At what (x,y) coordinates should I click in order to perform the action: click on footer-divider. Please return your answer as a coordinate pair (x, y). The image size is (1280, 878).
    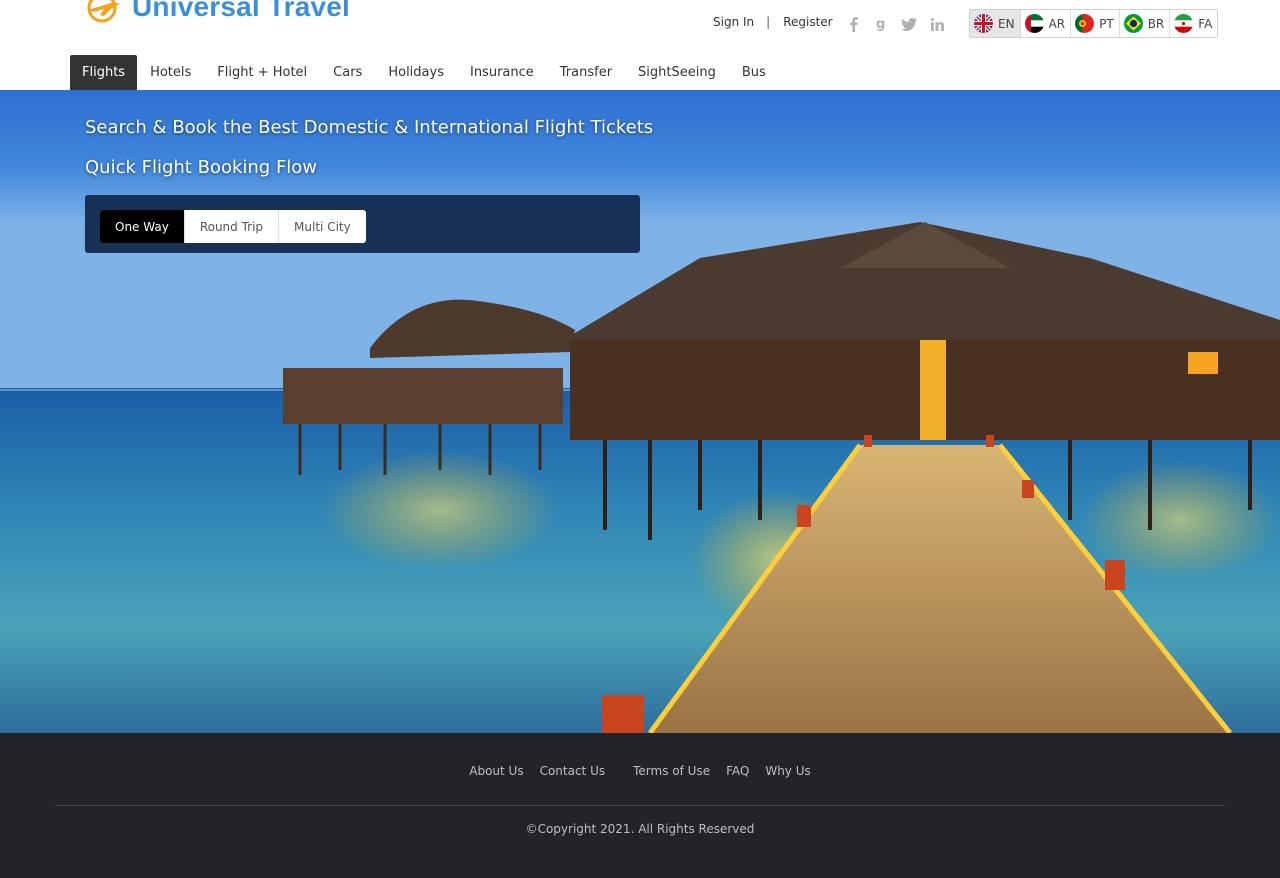
    Looking at the image, I should click on (640, 805).